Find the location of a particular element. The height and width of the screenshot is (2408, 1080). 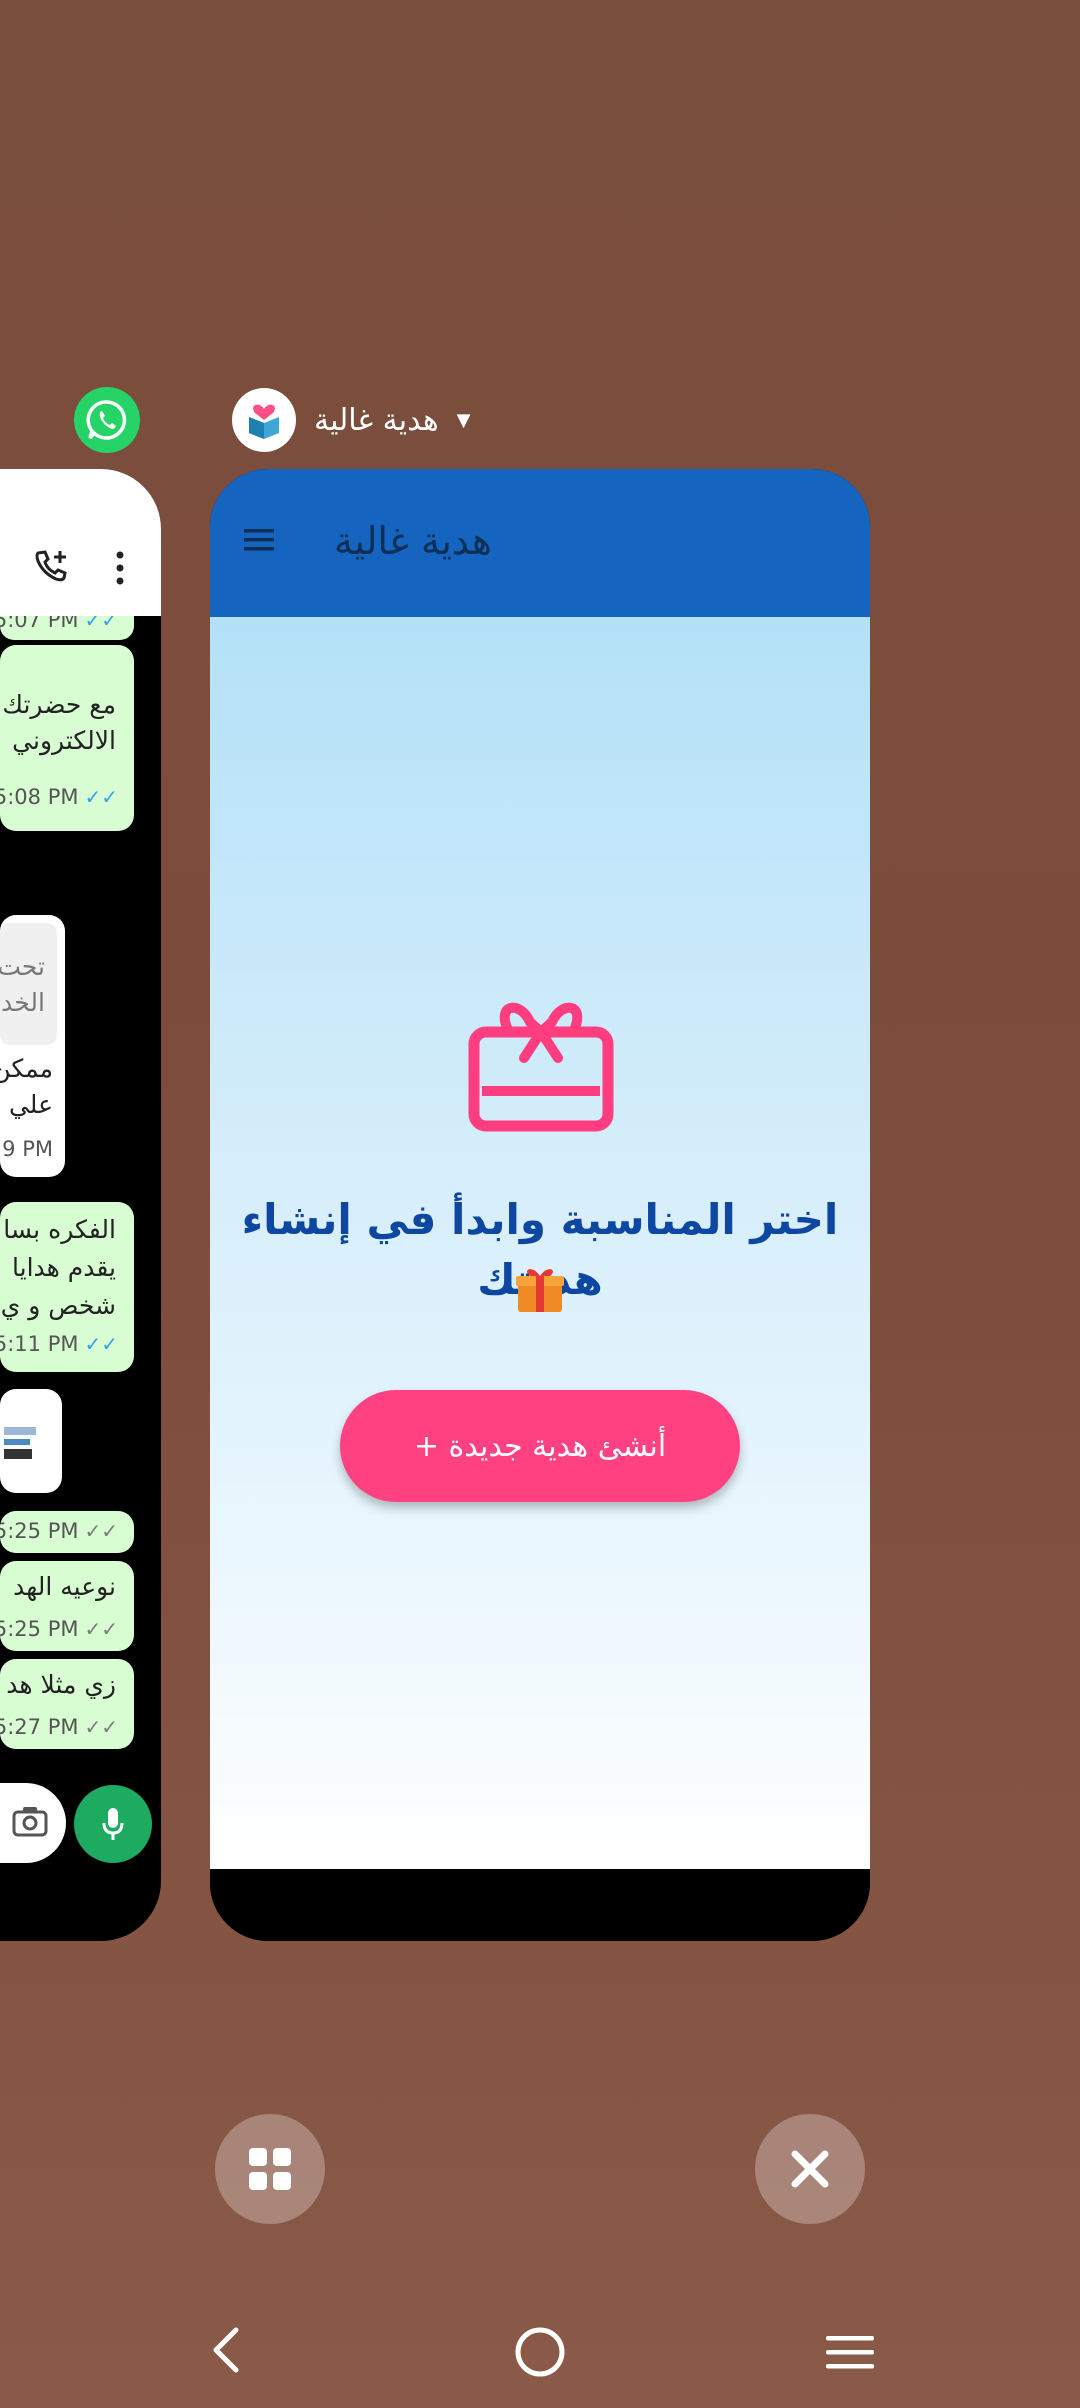

app-logo-icon is located at coordinates (264, 420).